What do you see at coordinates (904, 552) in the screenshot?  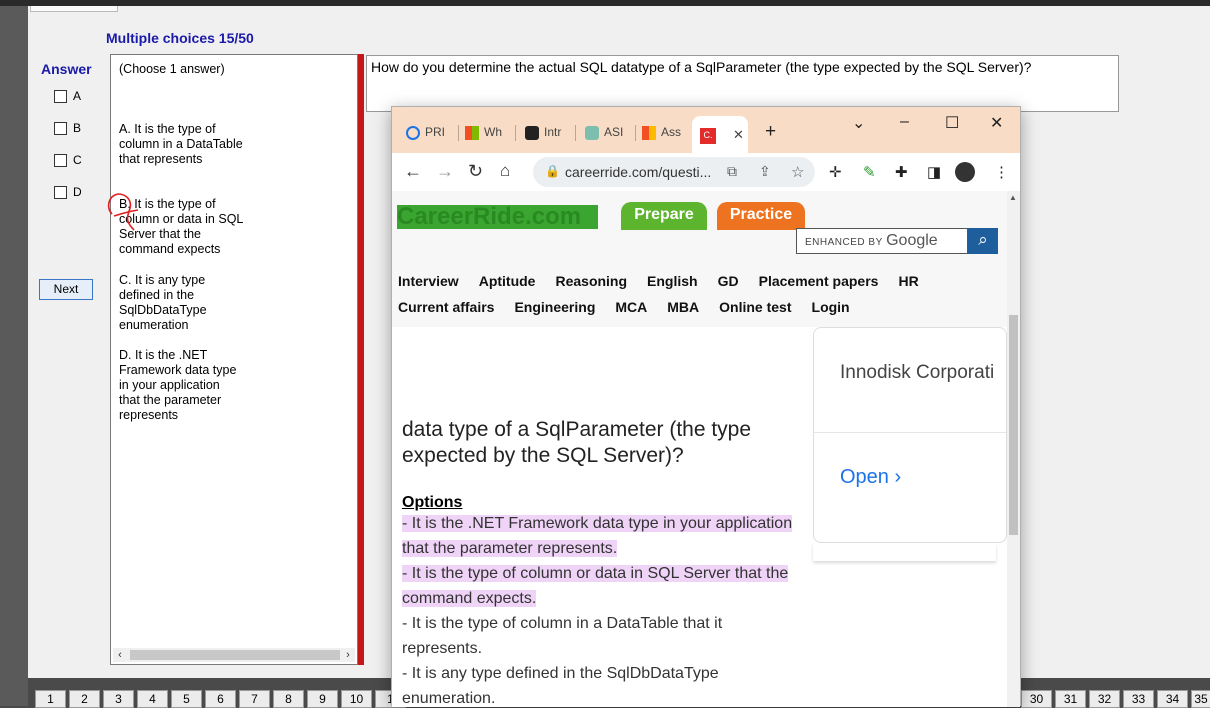 I see `ad-footer` at bounding box center [904, 552].